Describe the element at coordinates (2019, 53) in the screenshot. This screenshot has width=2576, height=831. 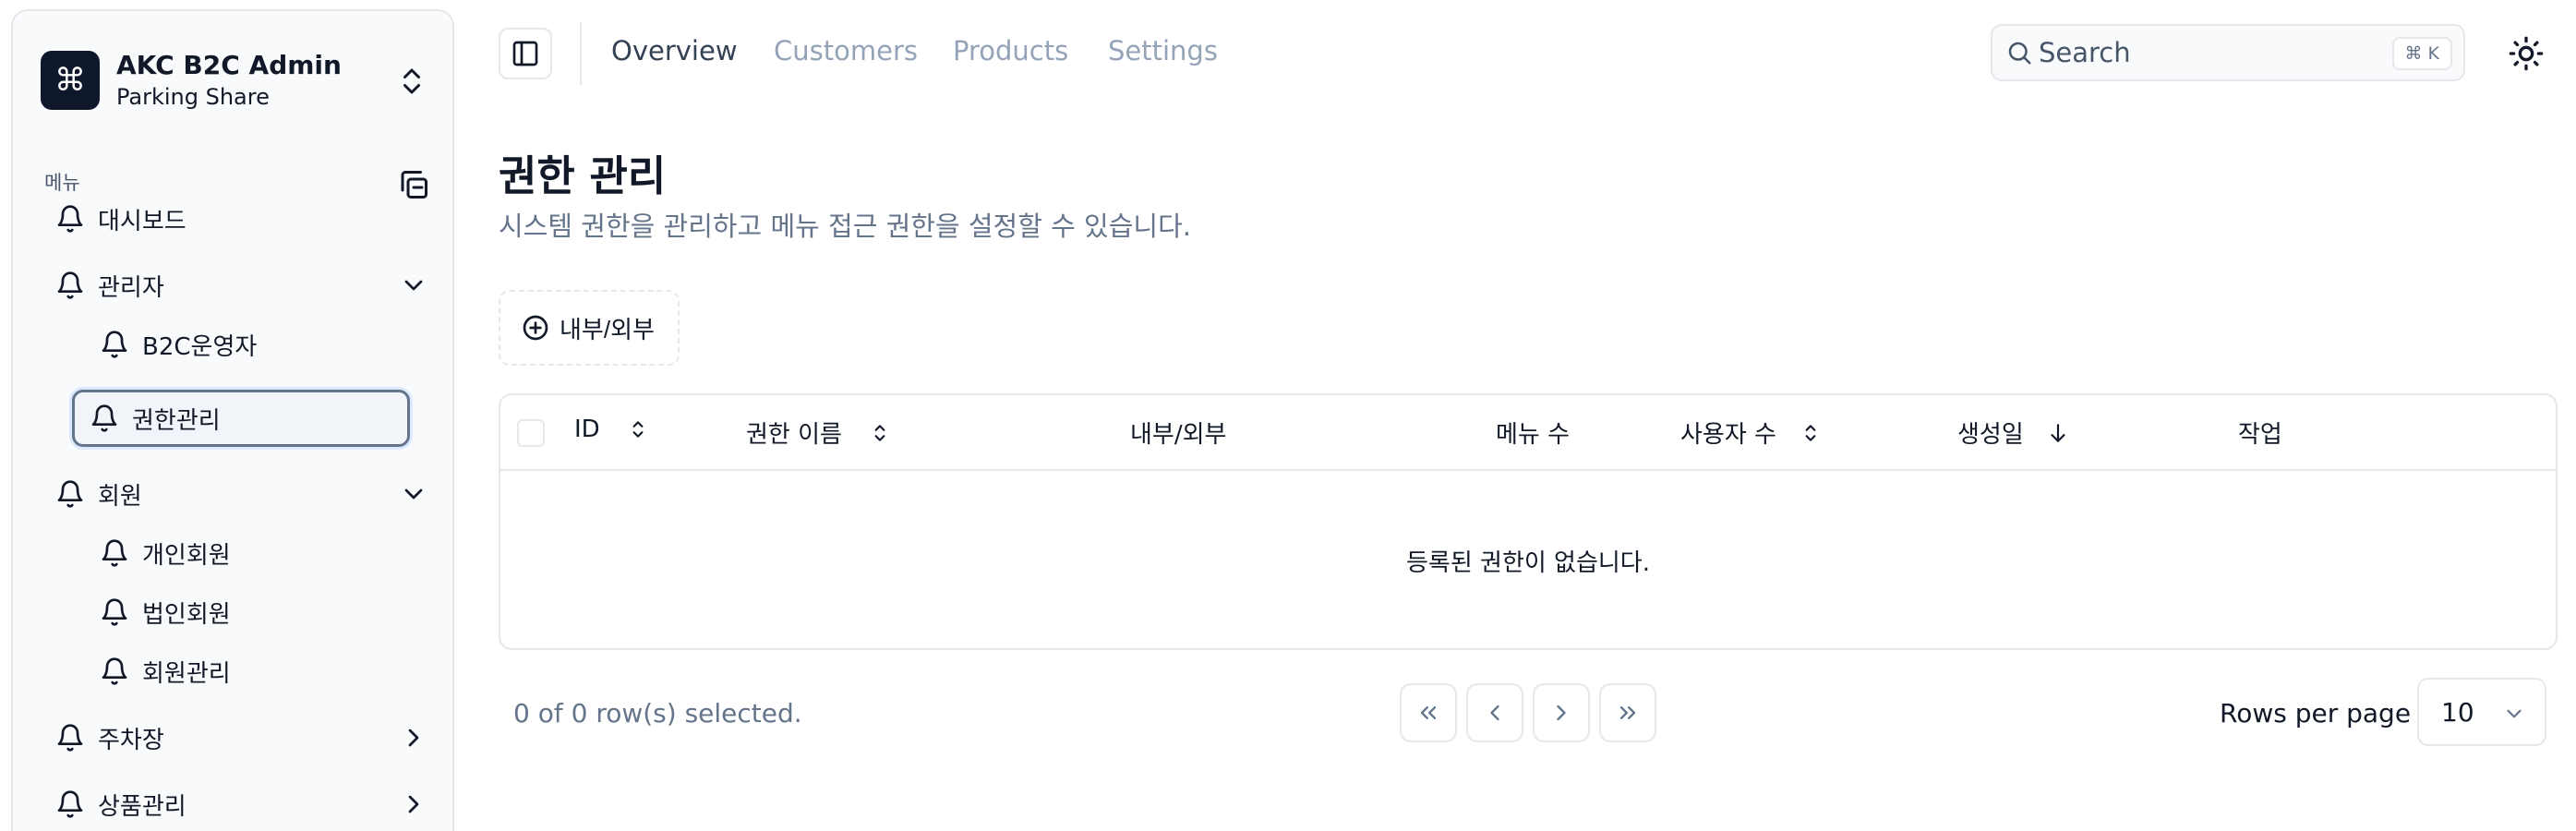
I see `search-icon` at that location.